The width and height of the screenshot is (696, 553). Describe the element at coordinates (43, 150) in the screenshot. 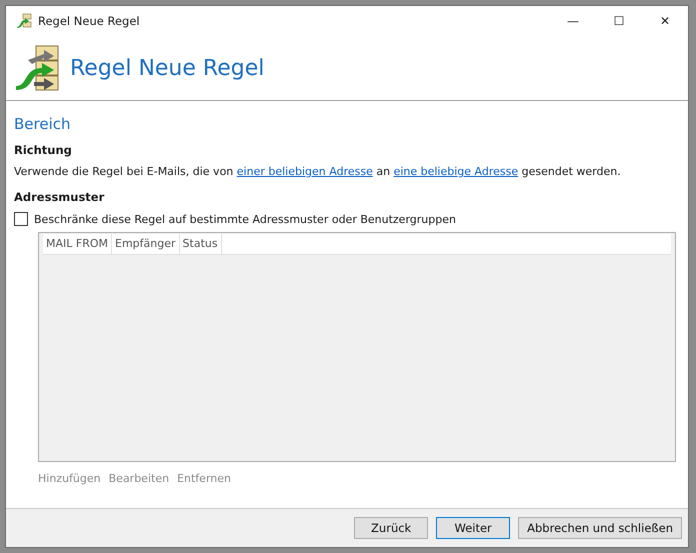

I see `section-heading: Richtung` at that location.